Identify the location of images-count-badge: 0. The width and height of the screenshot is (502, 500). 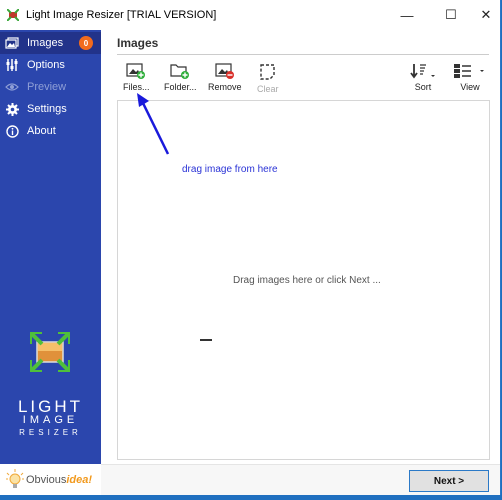
(86, 43).